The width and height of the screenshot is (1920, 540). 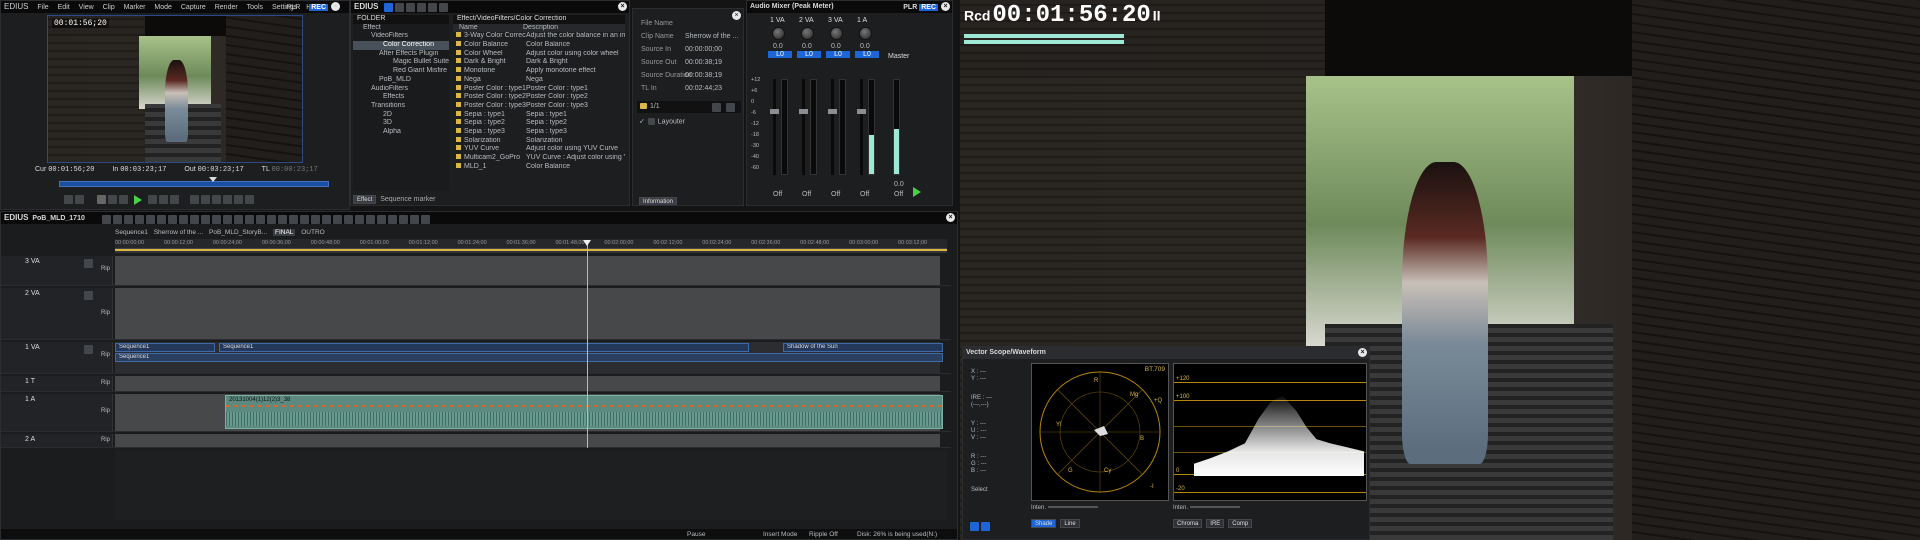 What do you see at coordinates (123, 199) in the screenshot?
I see `step-back-icon` at bounding box center [123, 199].